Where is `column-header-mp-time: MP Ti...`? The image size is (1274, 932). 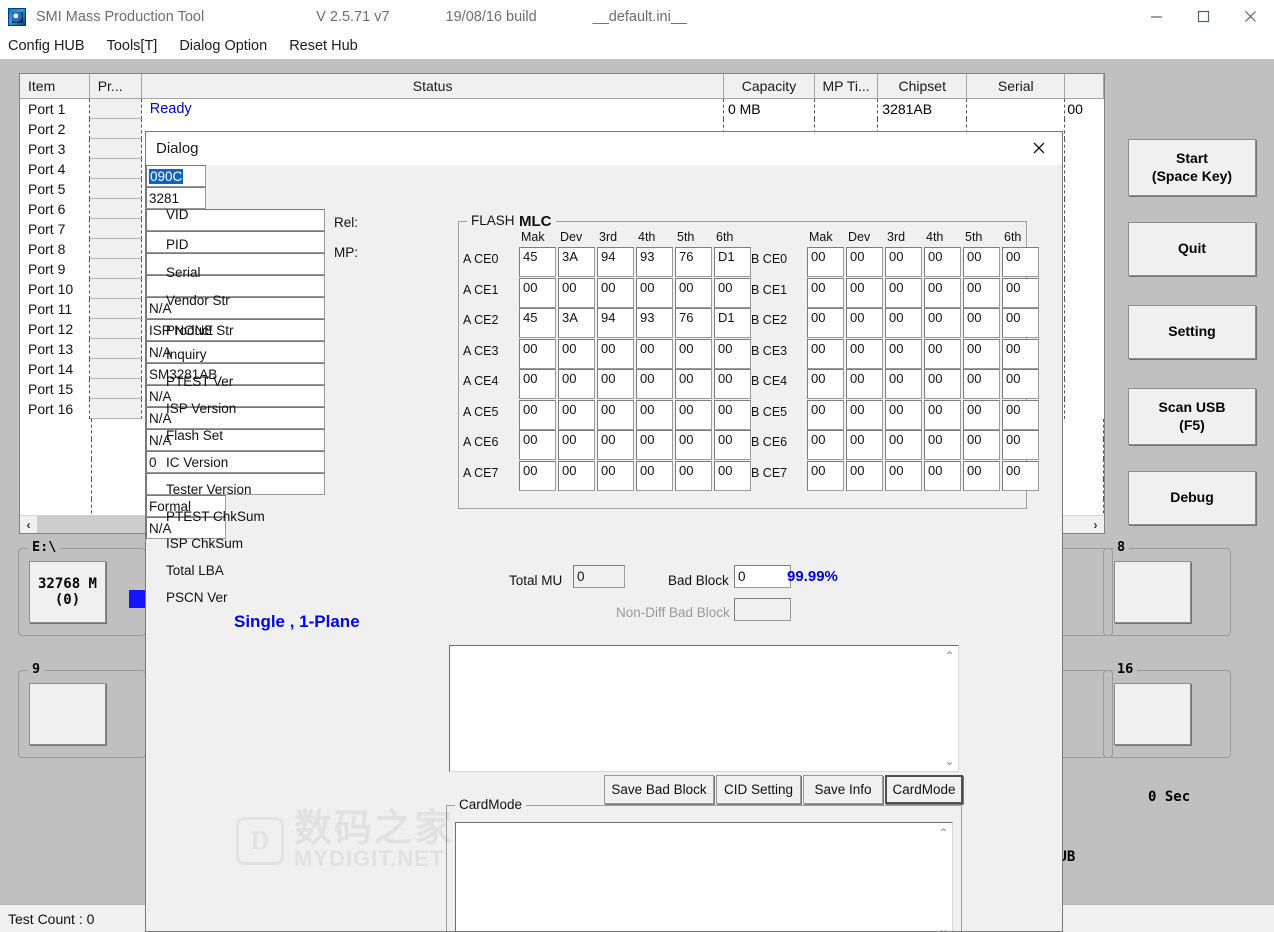 column-header-mp-time: MP Ti... is located at coordinates (846, 86).